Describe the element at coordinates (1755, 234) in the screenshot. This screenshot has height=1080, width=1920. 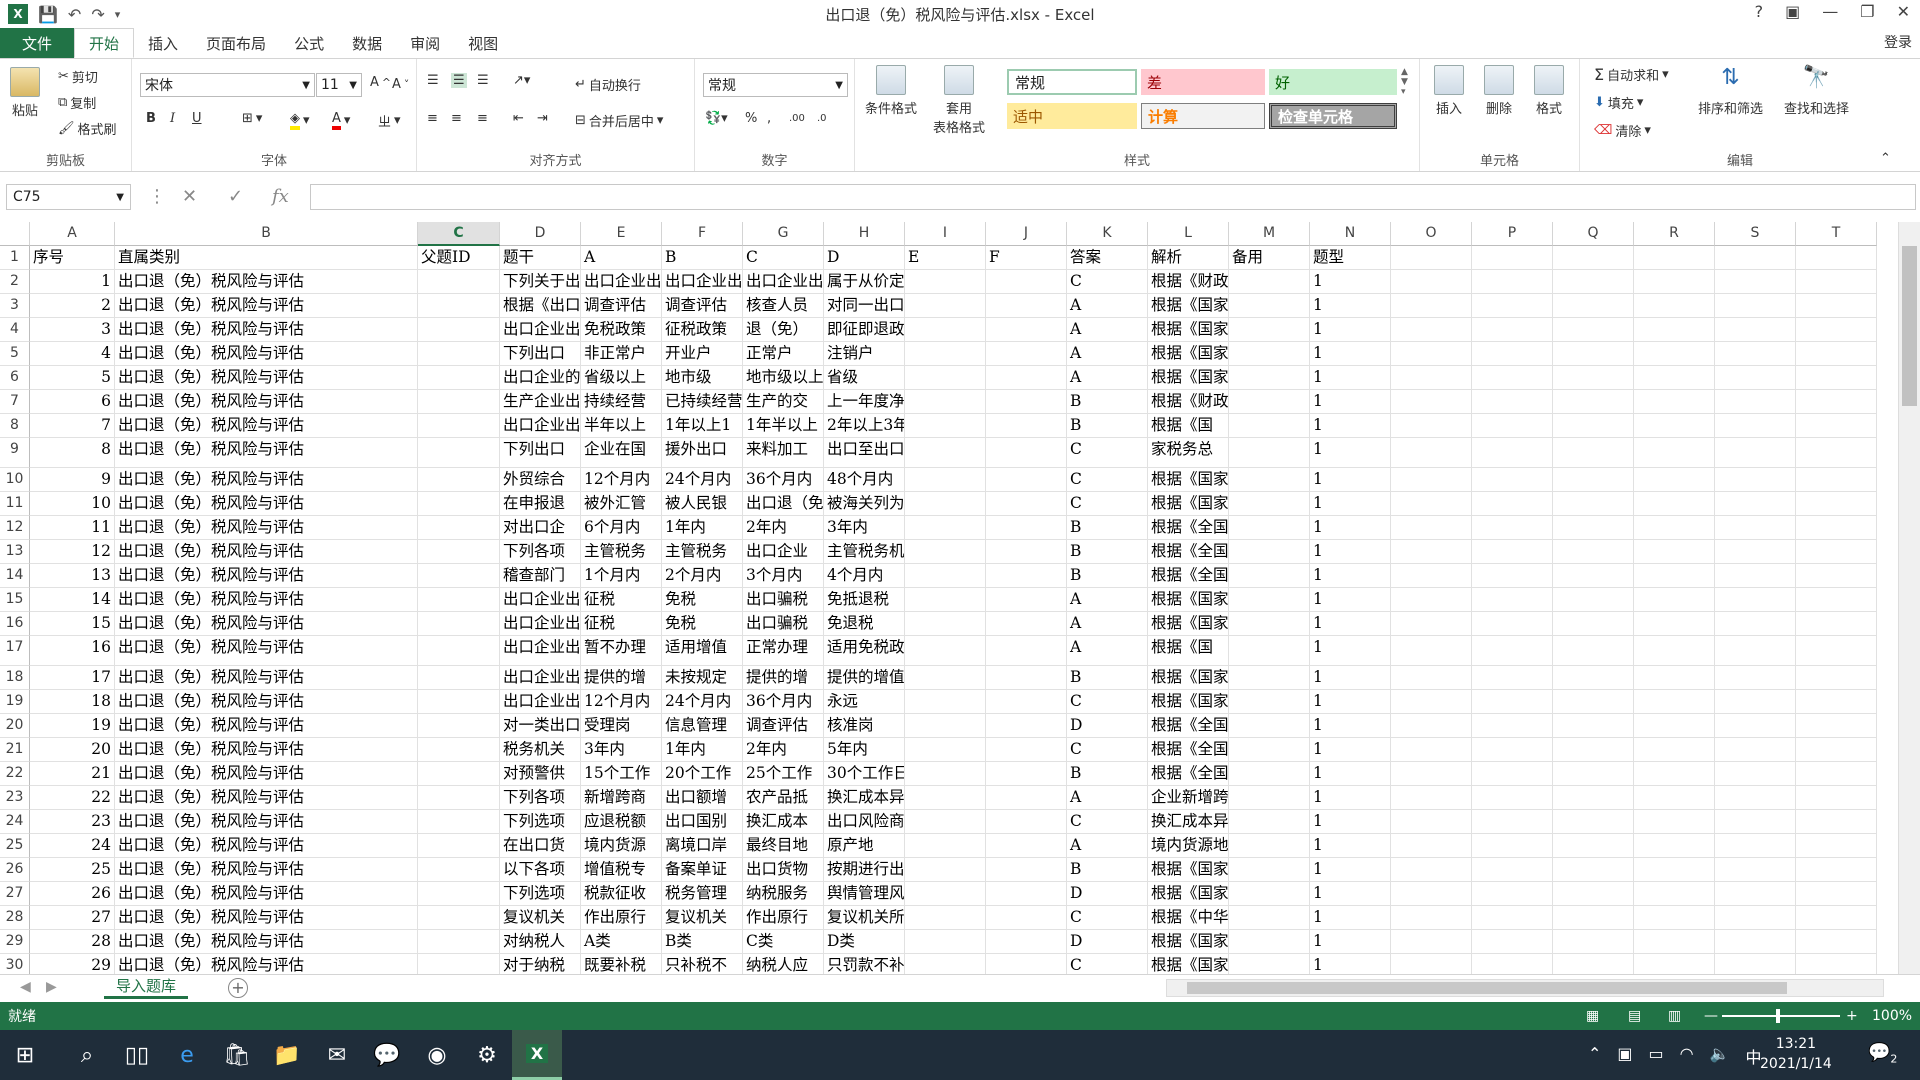
I see `column-header: S` at that location.